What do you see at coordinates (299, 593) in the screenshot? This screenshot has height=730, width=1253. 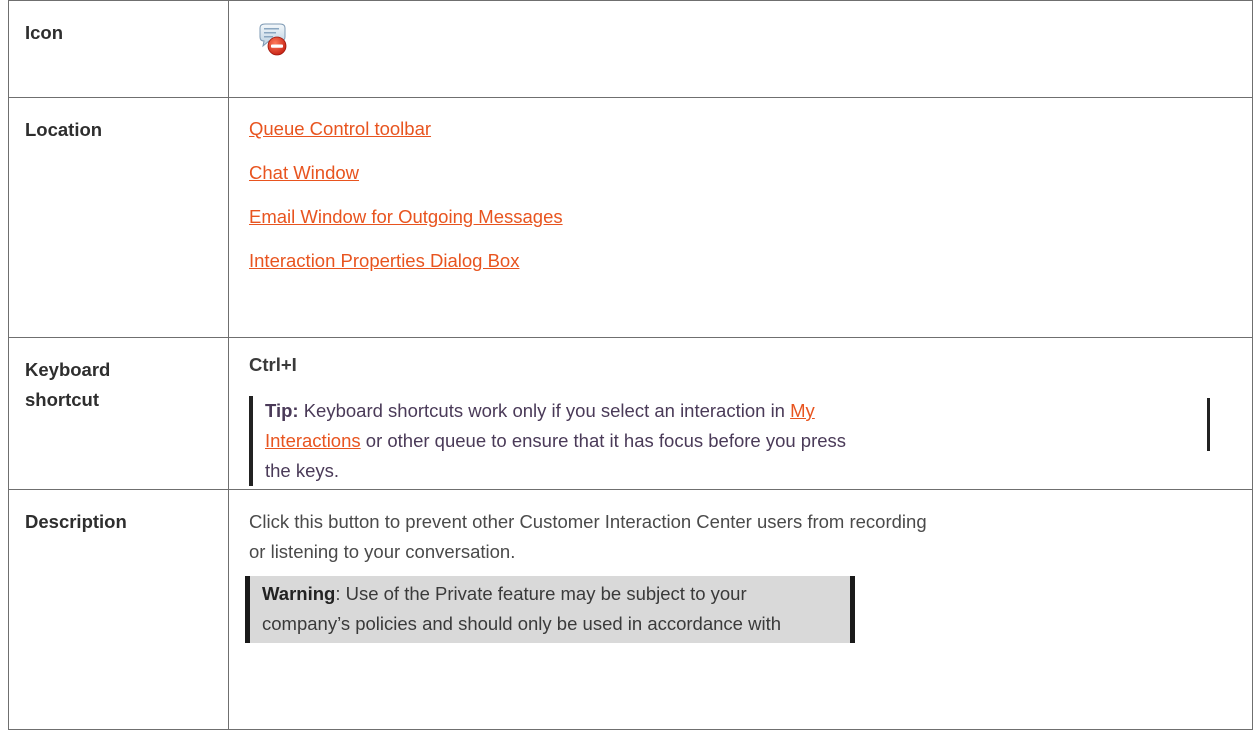 I see `warning-label: Warning` at bounding box center [299, 593].